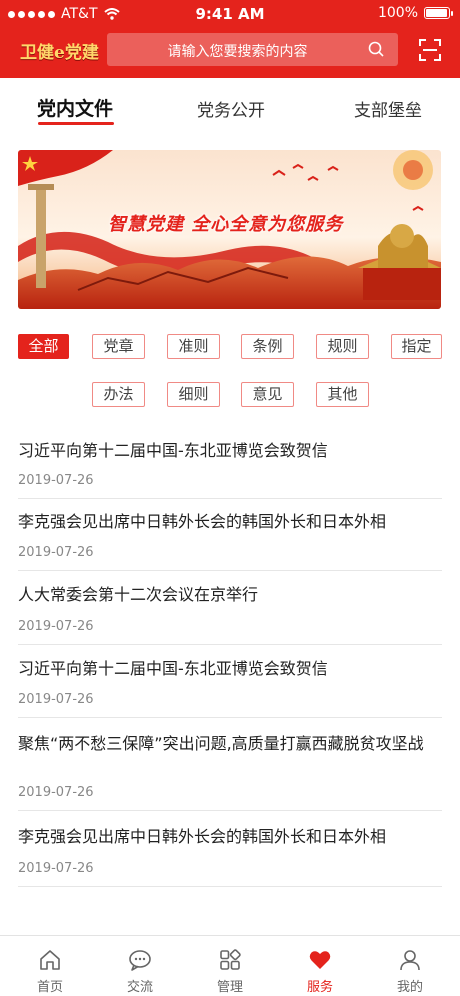  I want to click on status-bar: AT&T 9:41 AM 100%, so click(230, 14).